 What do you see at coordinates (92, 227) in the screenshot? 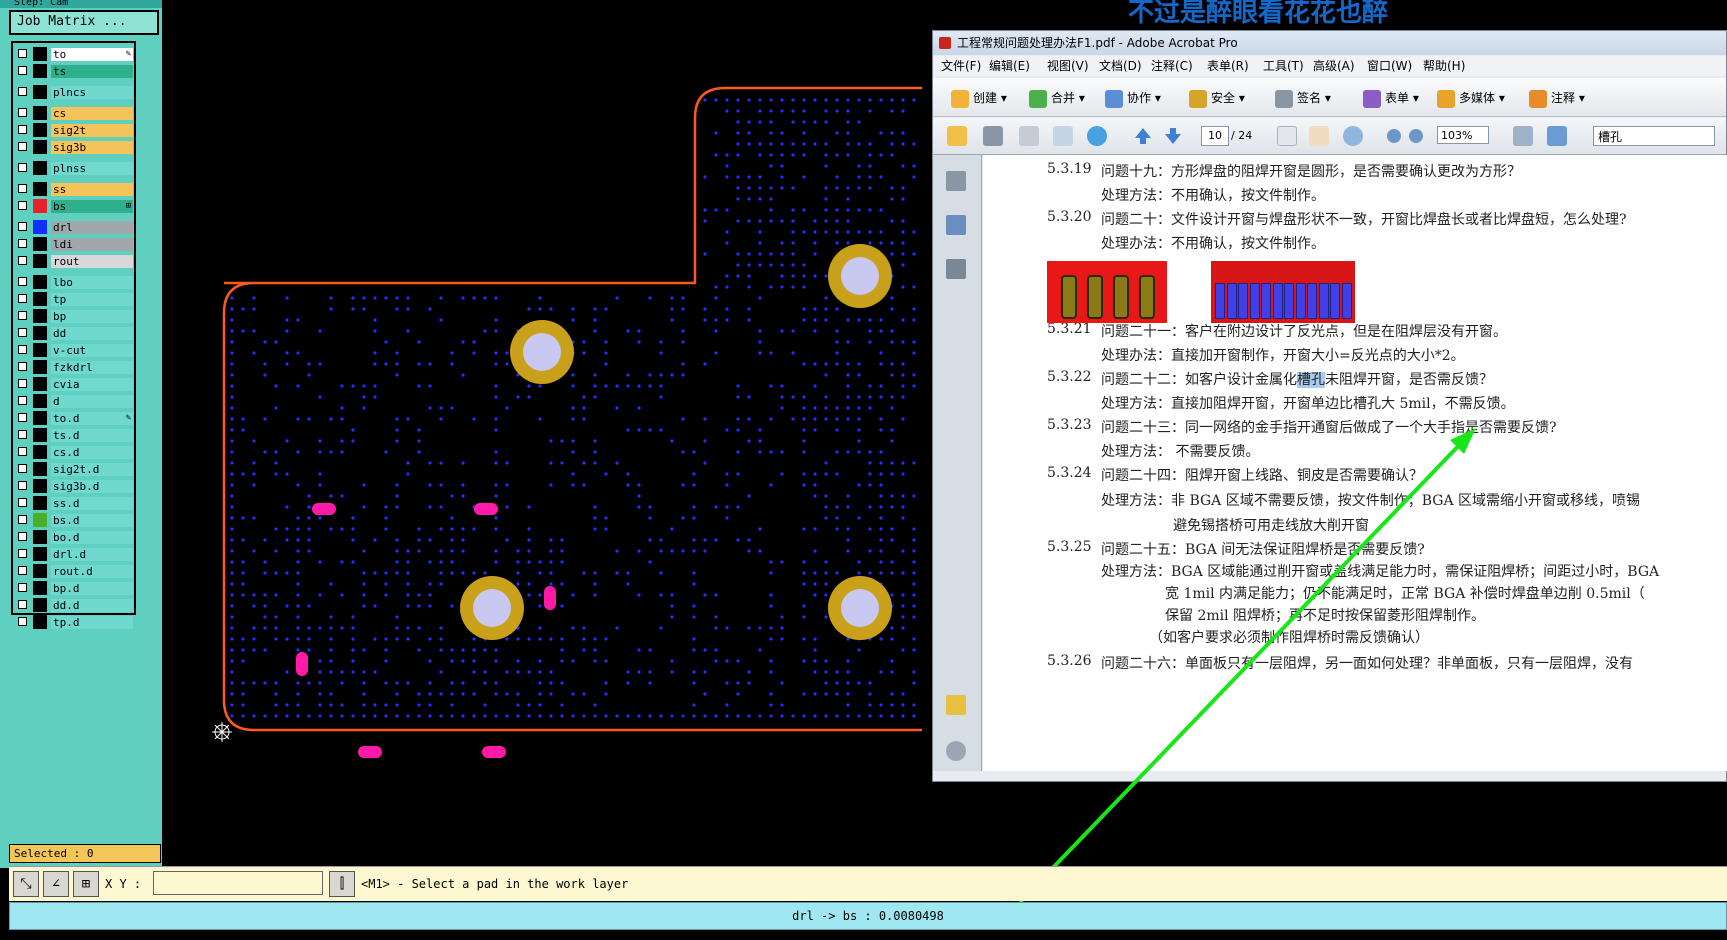
I see `layer-name: drl` at bounding box center [92, 227].